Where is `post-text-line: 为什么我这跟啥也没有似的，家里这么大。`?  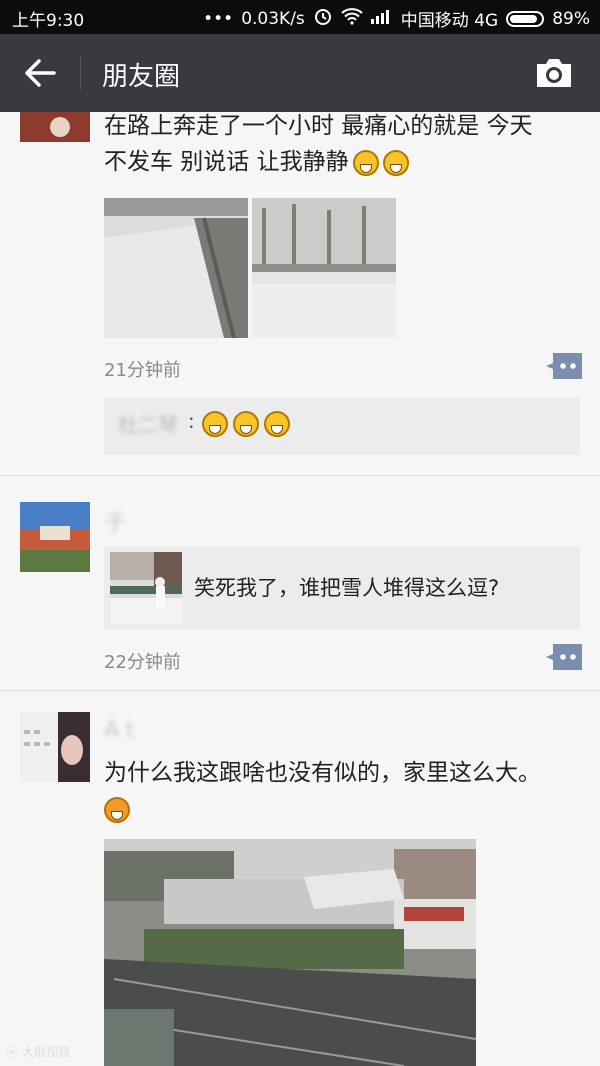 post-text-line: 为什么我这跟啥也没有似的，家里这么大。 is located at coordinates (322, 773).